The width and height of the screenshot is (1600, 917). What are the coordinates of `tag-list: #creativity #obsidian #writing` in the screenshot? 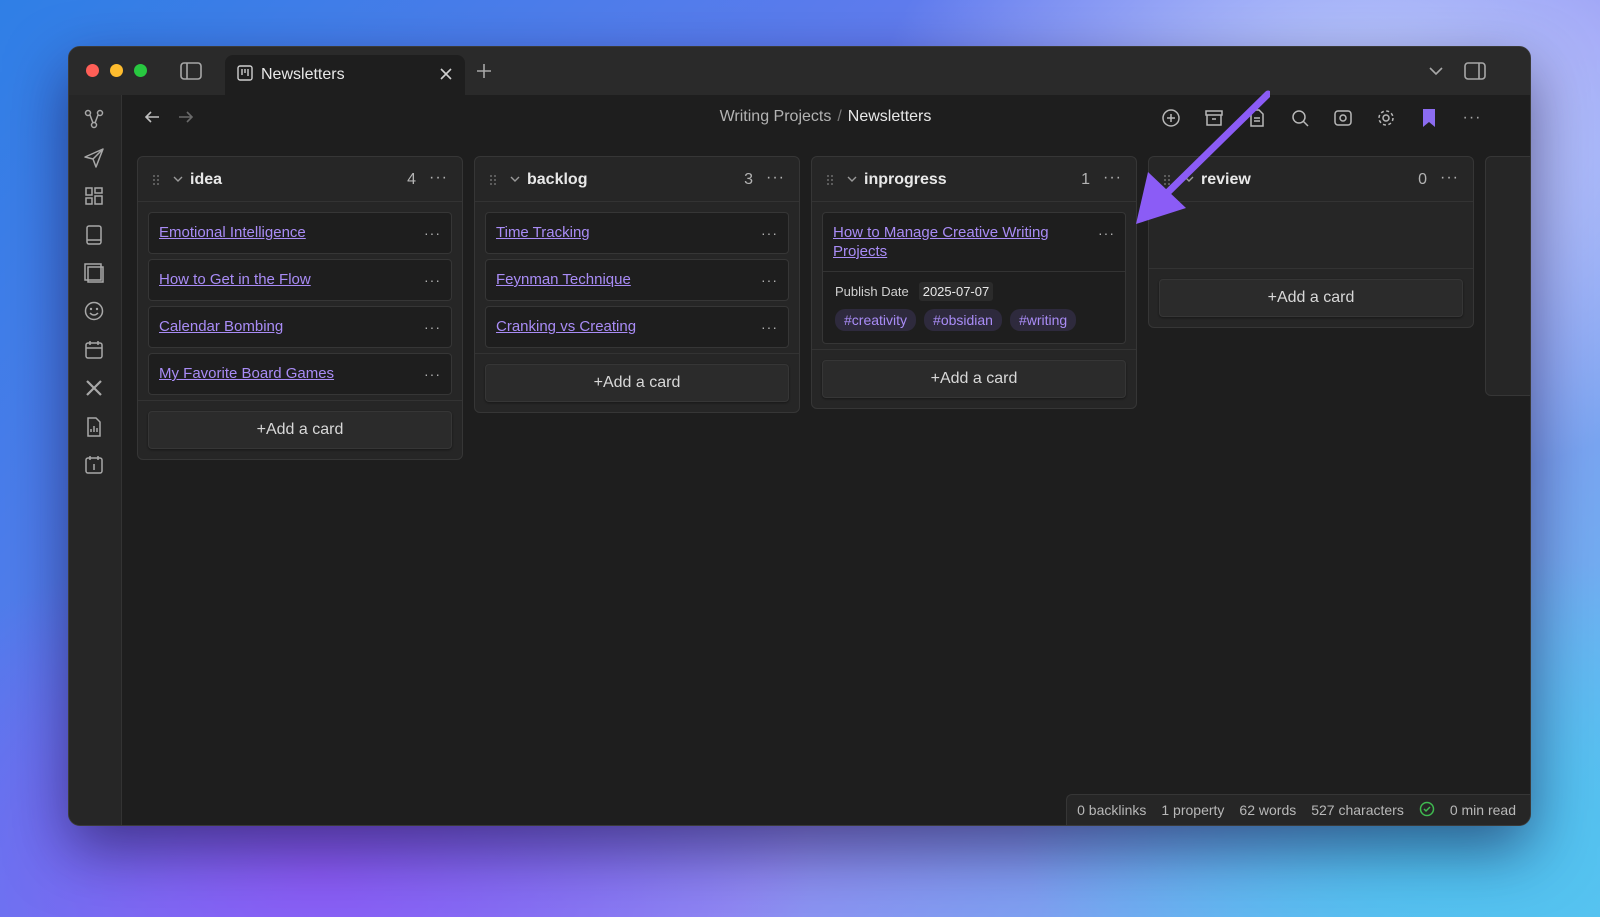 It's located at (974, 320).